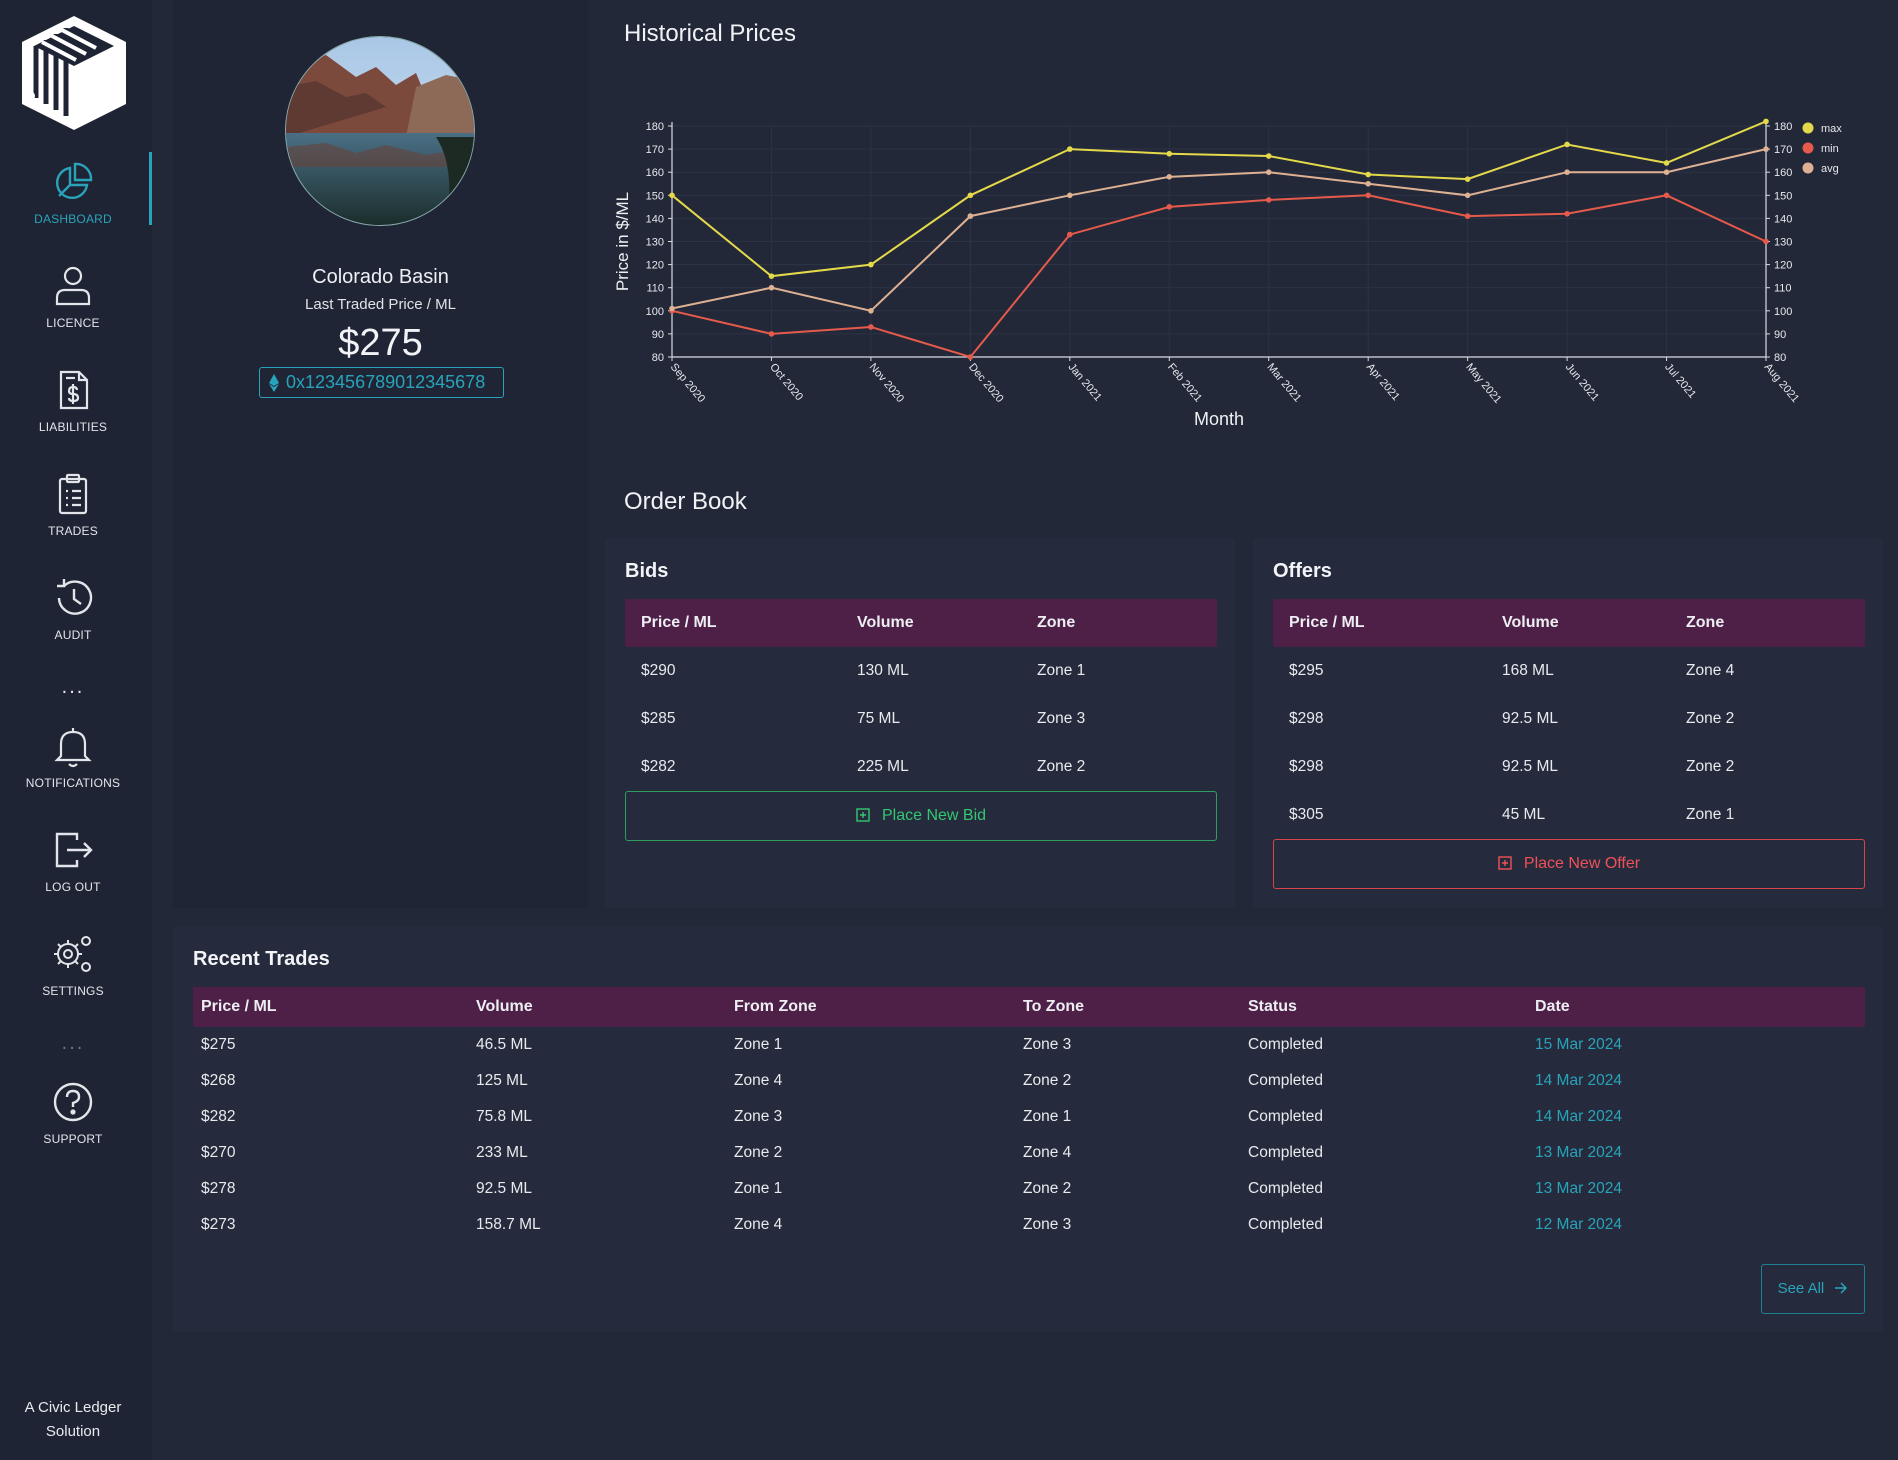 The width and height of the screenshot is (1898, 1460). What do you see at coordinates (1830, 149) in the screenshot?
I see `legend-label-min: min` at bounding box center [1830, 149].